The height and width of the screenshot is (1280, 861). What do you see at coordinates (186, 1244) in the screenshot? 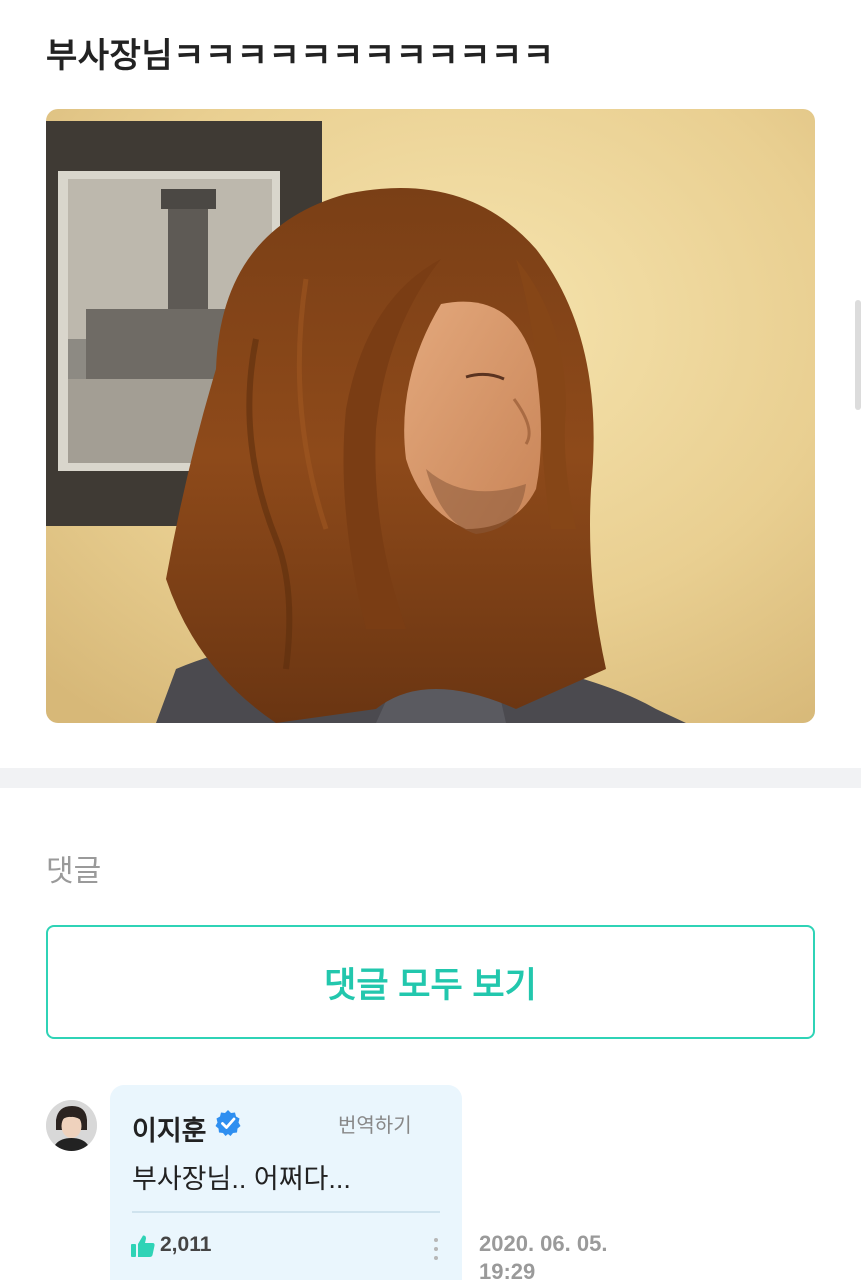
I see `like-count: 2,011` at bounding box center [186, 1244].